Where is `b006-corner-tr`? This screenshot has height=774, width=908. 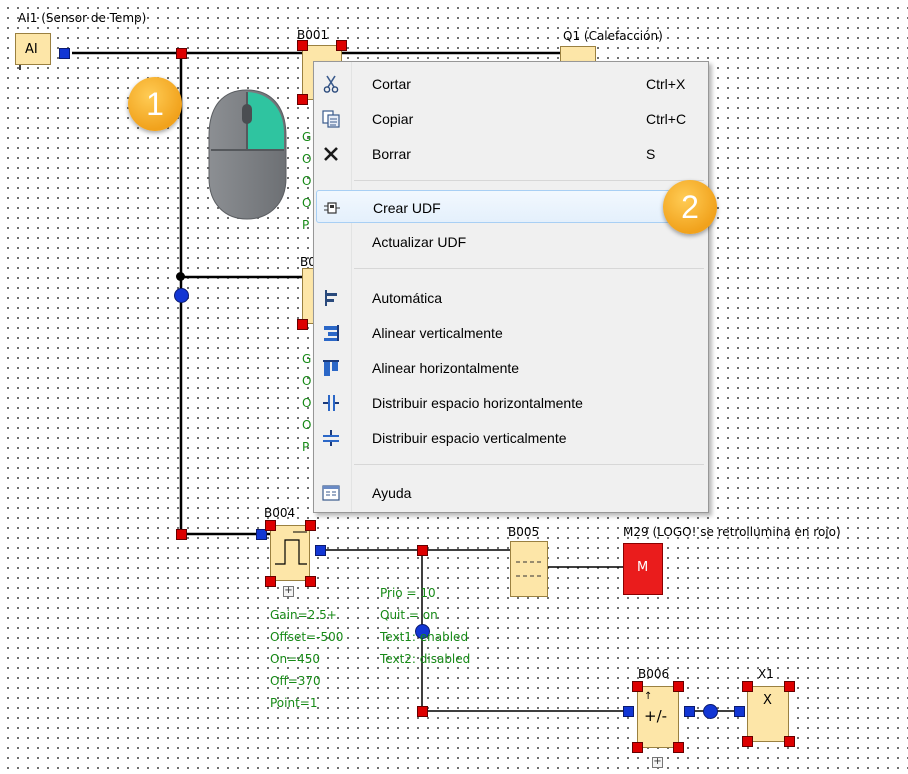
b006-corner-tr is located at coordinates (678, 686).